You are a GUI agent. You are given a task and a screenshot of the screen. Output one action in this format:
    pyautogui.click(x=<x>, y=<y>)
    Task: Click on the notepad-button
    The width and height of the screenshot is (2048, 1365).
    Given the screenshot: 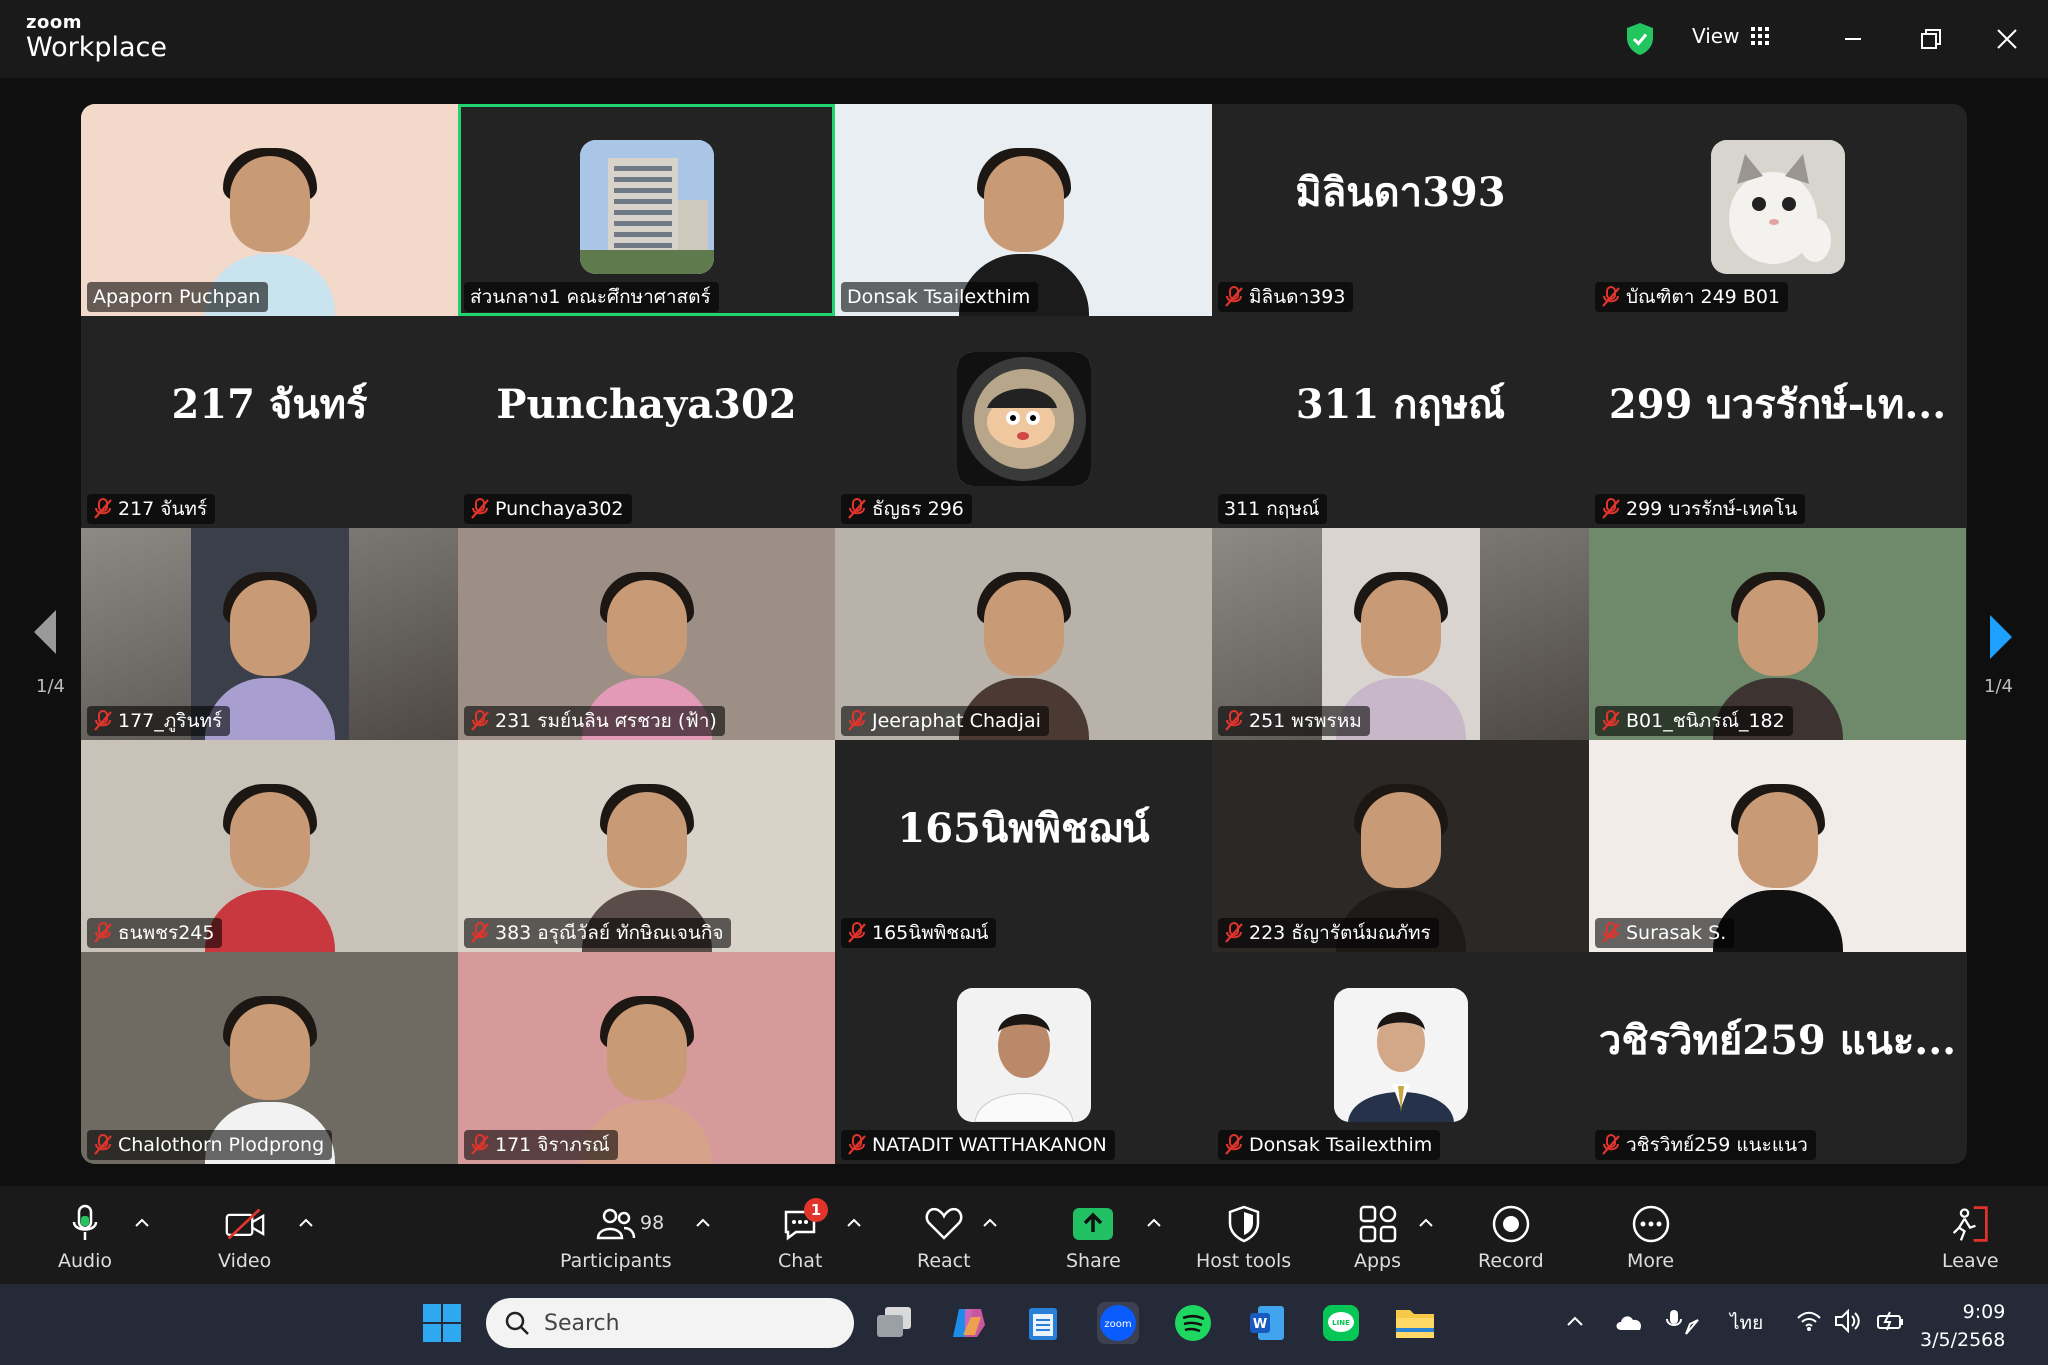 What is the action you would take?
    pyautogui.click(x=1043, y=1323)
    